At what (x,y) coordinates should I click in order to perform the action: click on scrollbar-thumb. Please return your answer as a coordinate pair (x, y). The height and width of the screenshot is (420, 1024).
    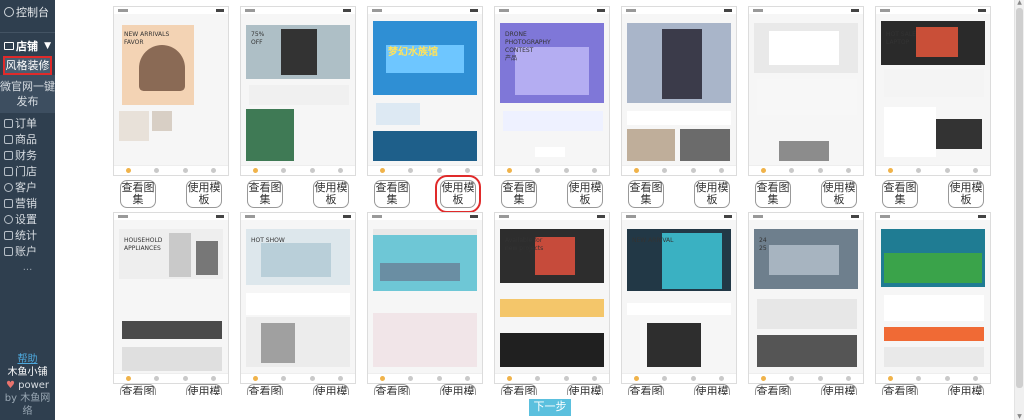
    Looking at the image, I should click on (1019, 198).